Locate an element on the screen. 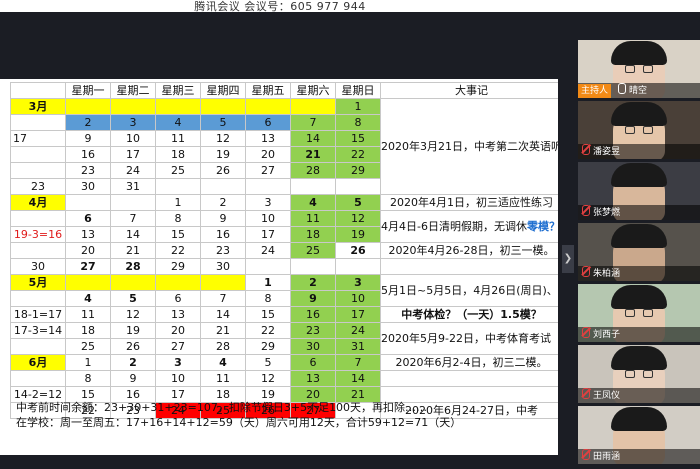  top-bar: 腾讯会议 会议号：605 977 944 is located at coordinates (350, 6).